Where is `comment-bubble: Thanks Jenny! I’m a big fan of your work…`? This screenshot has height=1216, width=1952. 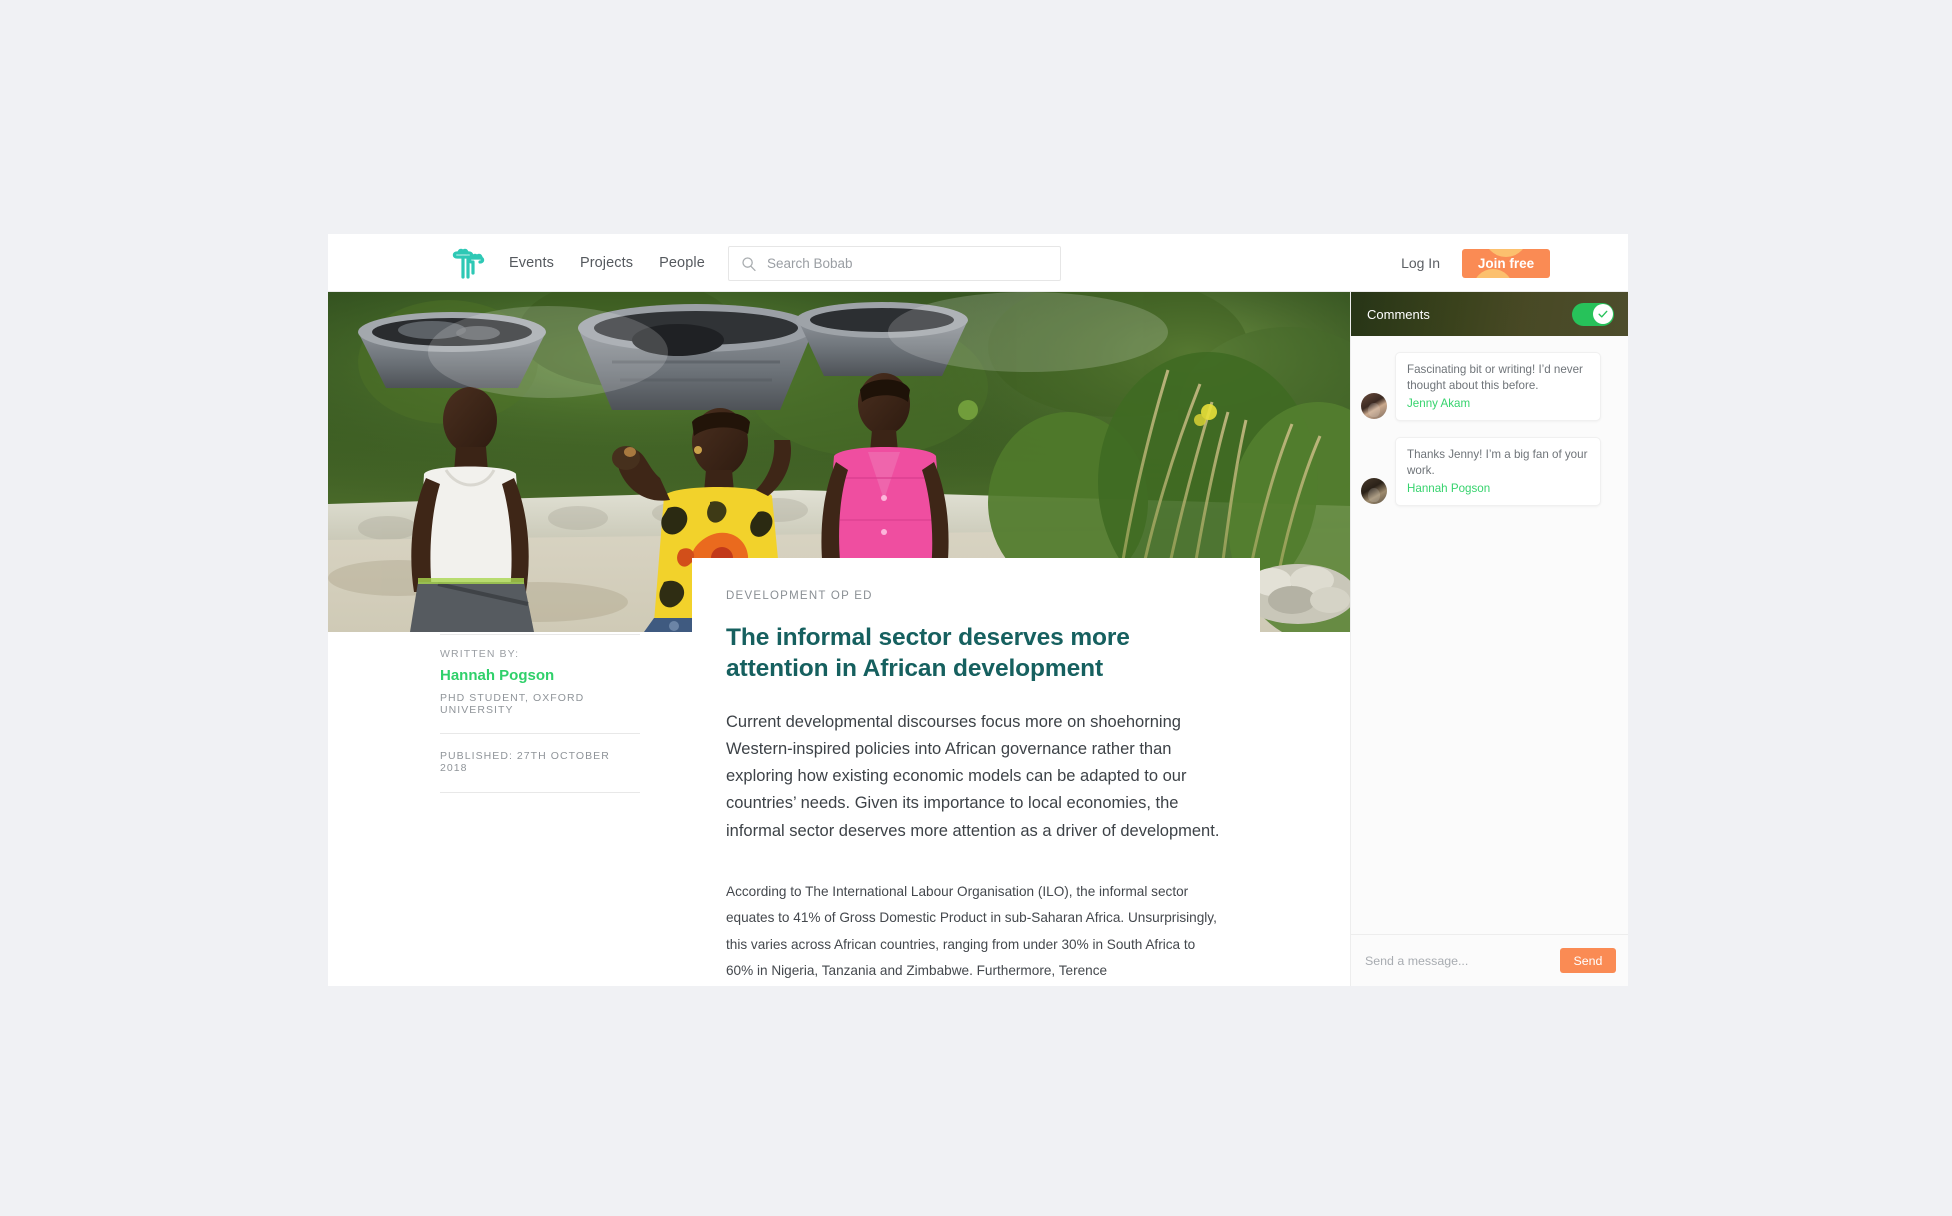
comment-bubble: Thanks Jenny! I’m a big fan of your work… is located at coordinates (1498, 471).